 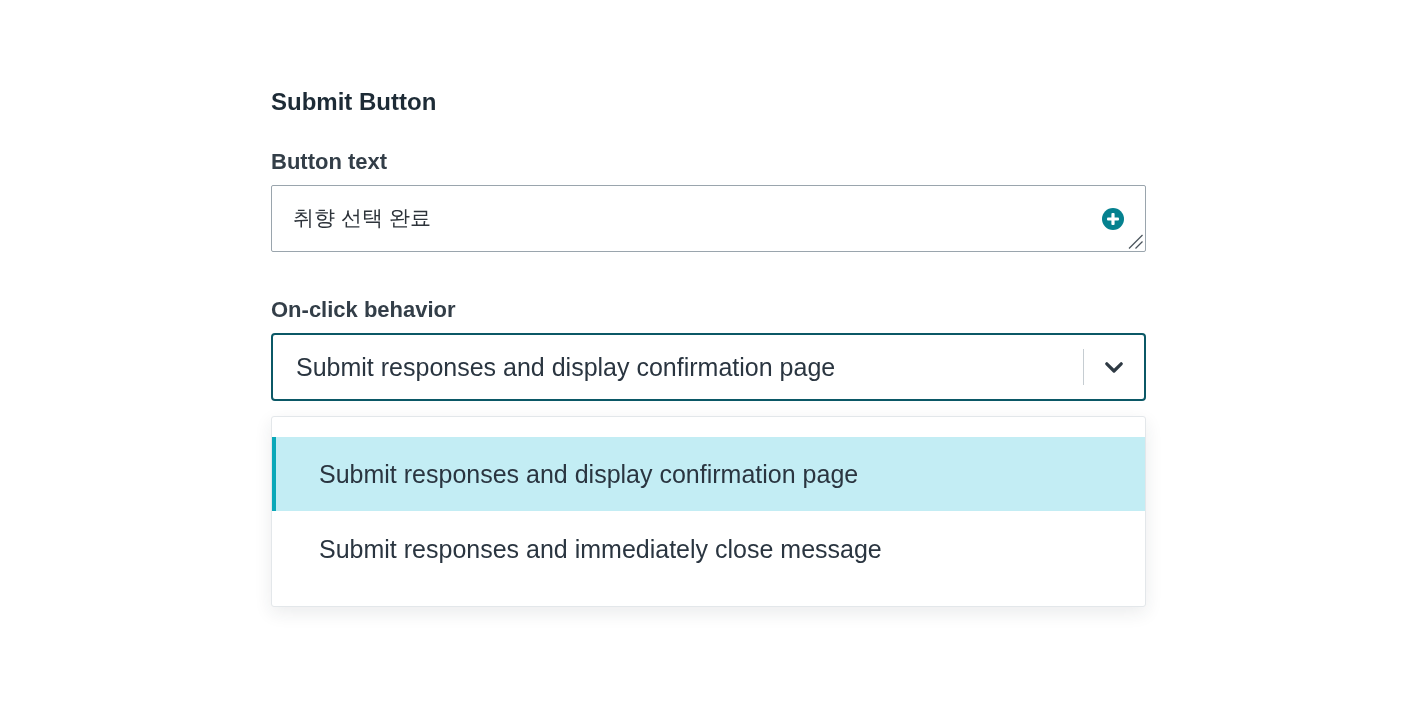 I want to click on plus-circle-icon, so click(x=1113, y=219).